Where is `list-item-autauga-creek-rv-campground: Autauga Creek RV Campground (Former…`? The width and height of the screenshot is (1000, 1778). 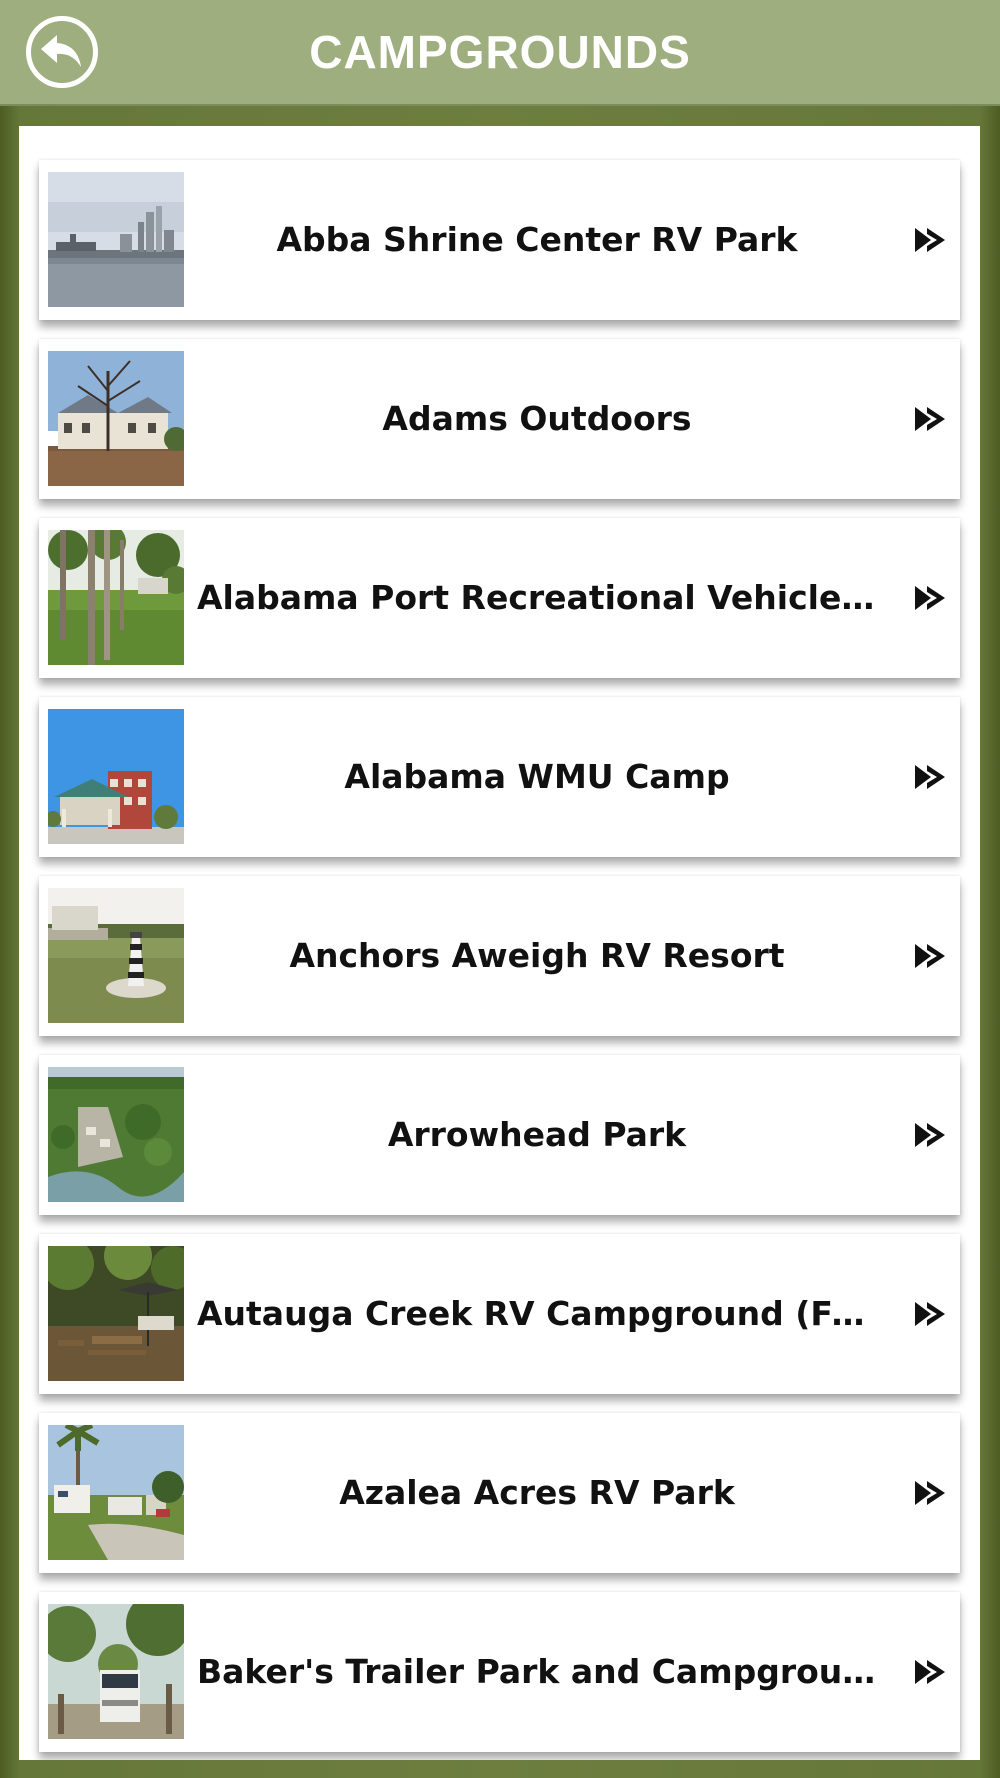
list-item-autauga-creek-rv-campground: Autauga Creek RV Campground (Former… is located at coordinates (499, 1314).